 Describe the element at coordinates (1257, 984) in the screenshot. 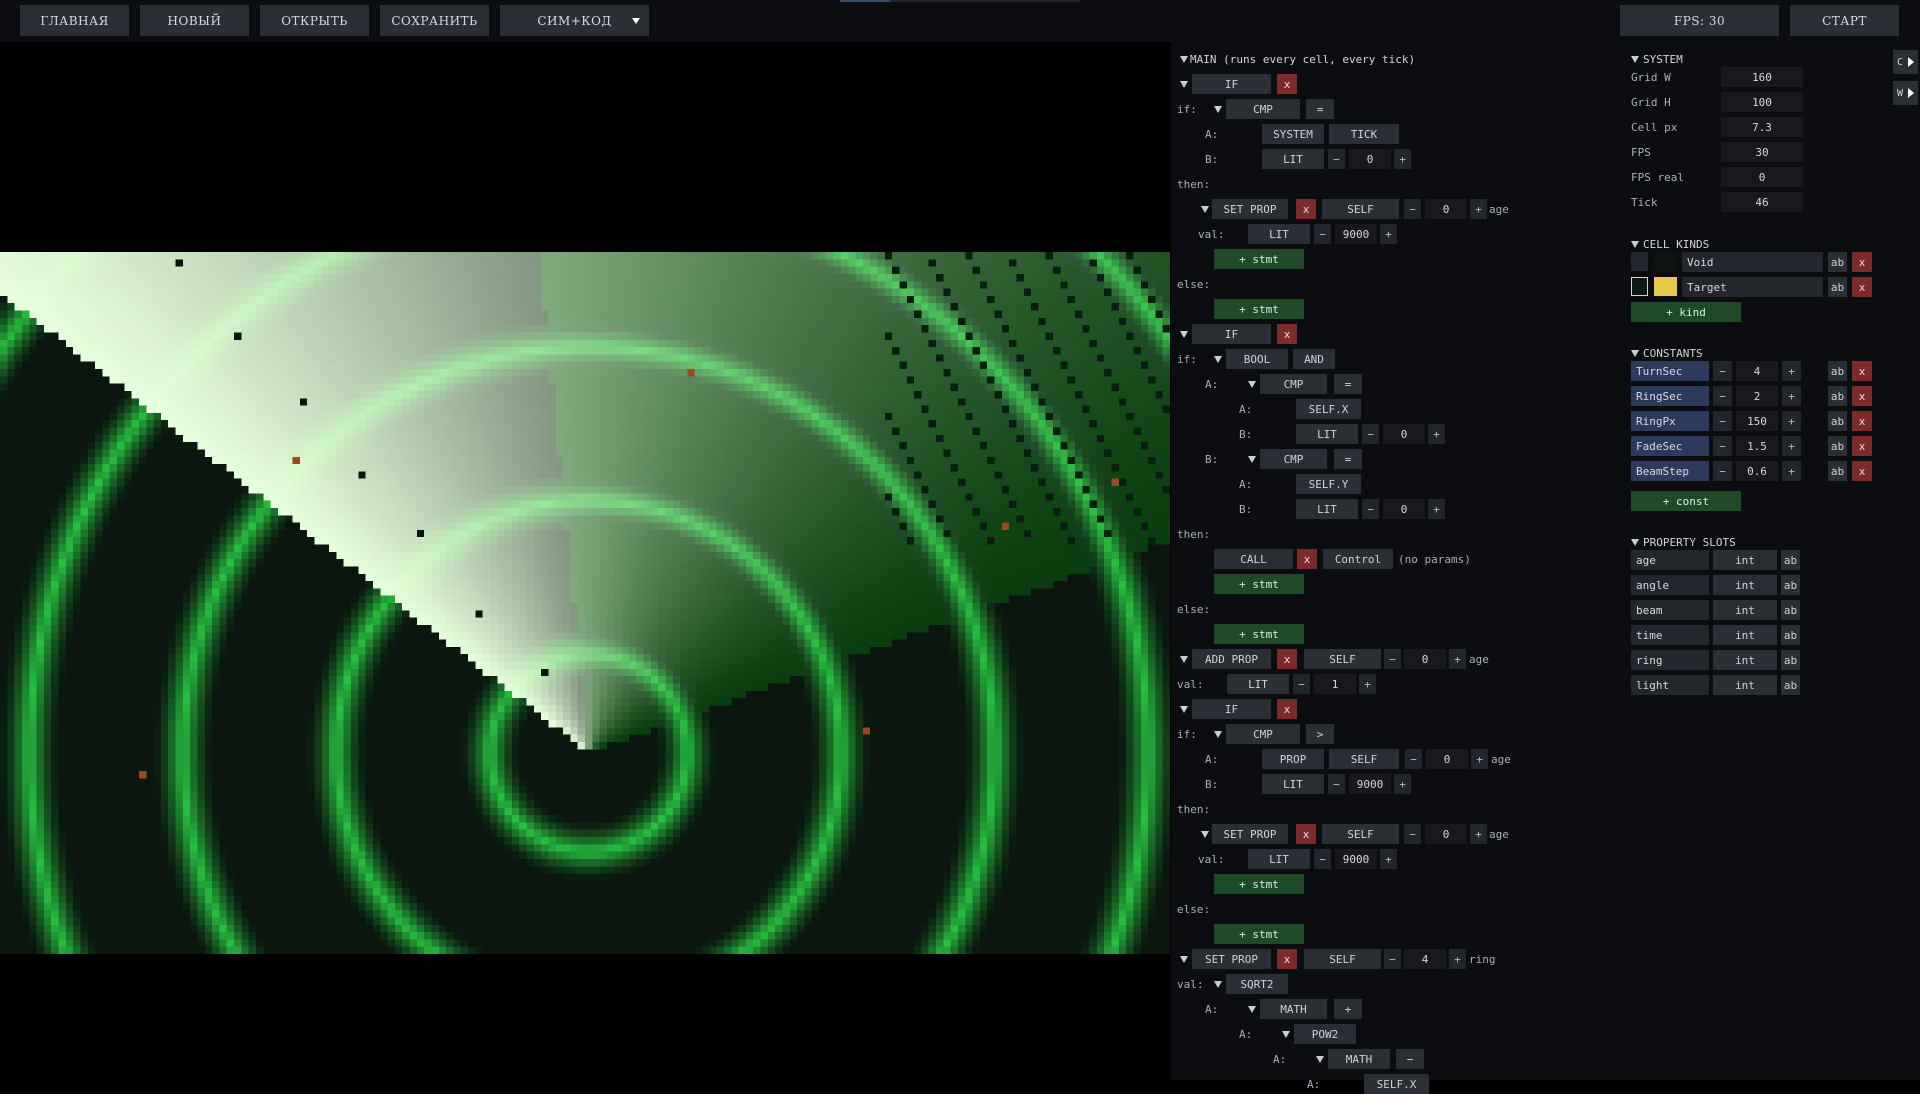

I see `sqrt2-node: SQRT2` at that location.